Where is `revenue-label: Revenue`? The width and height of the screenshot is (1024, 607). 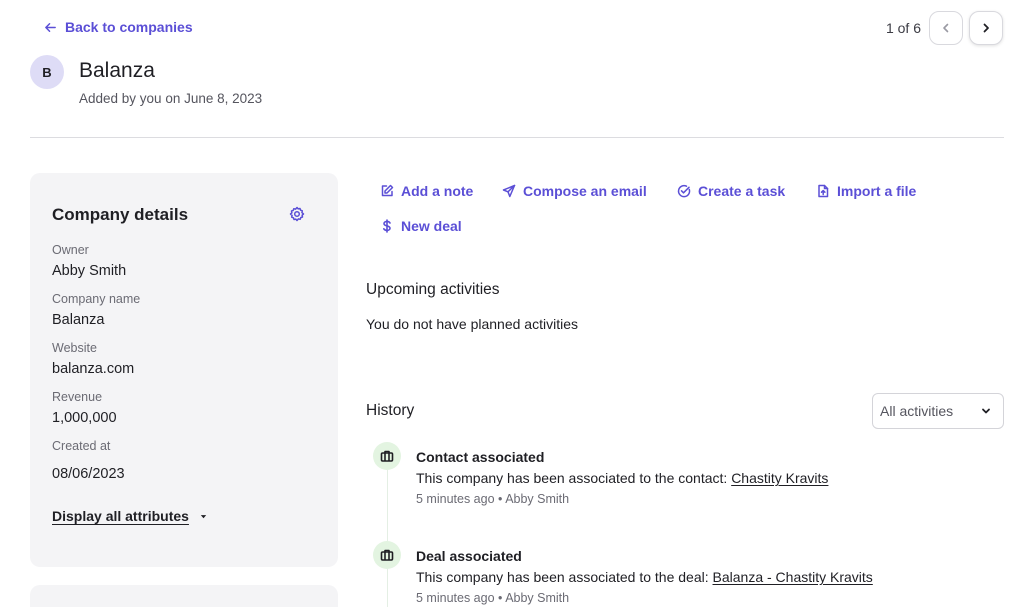 revenue-label: Revenue is located at coordinates (77, 397).